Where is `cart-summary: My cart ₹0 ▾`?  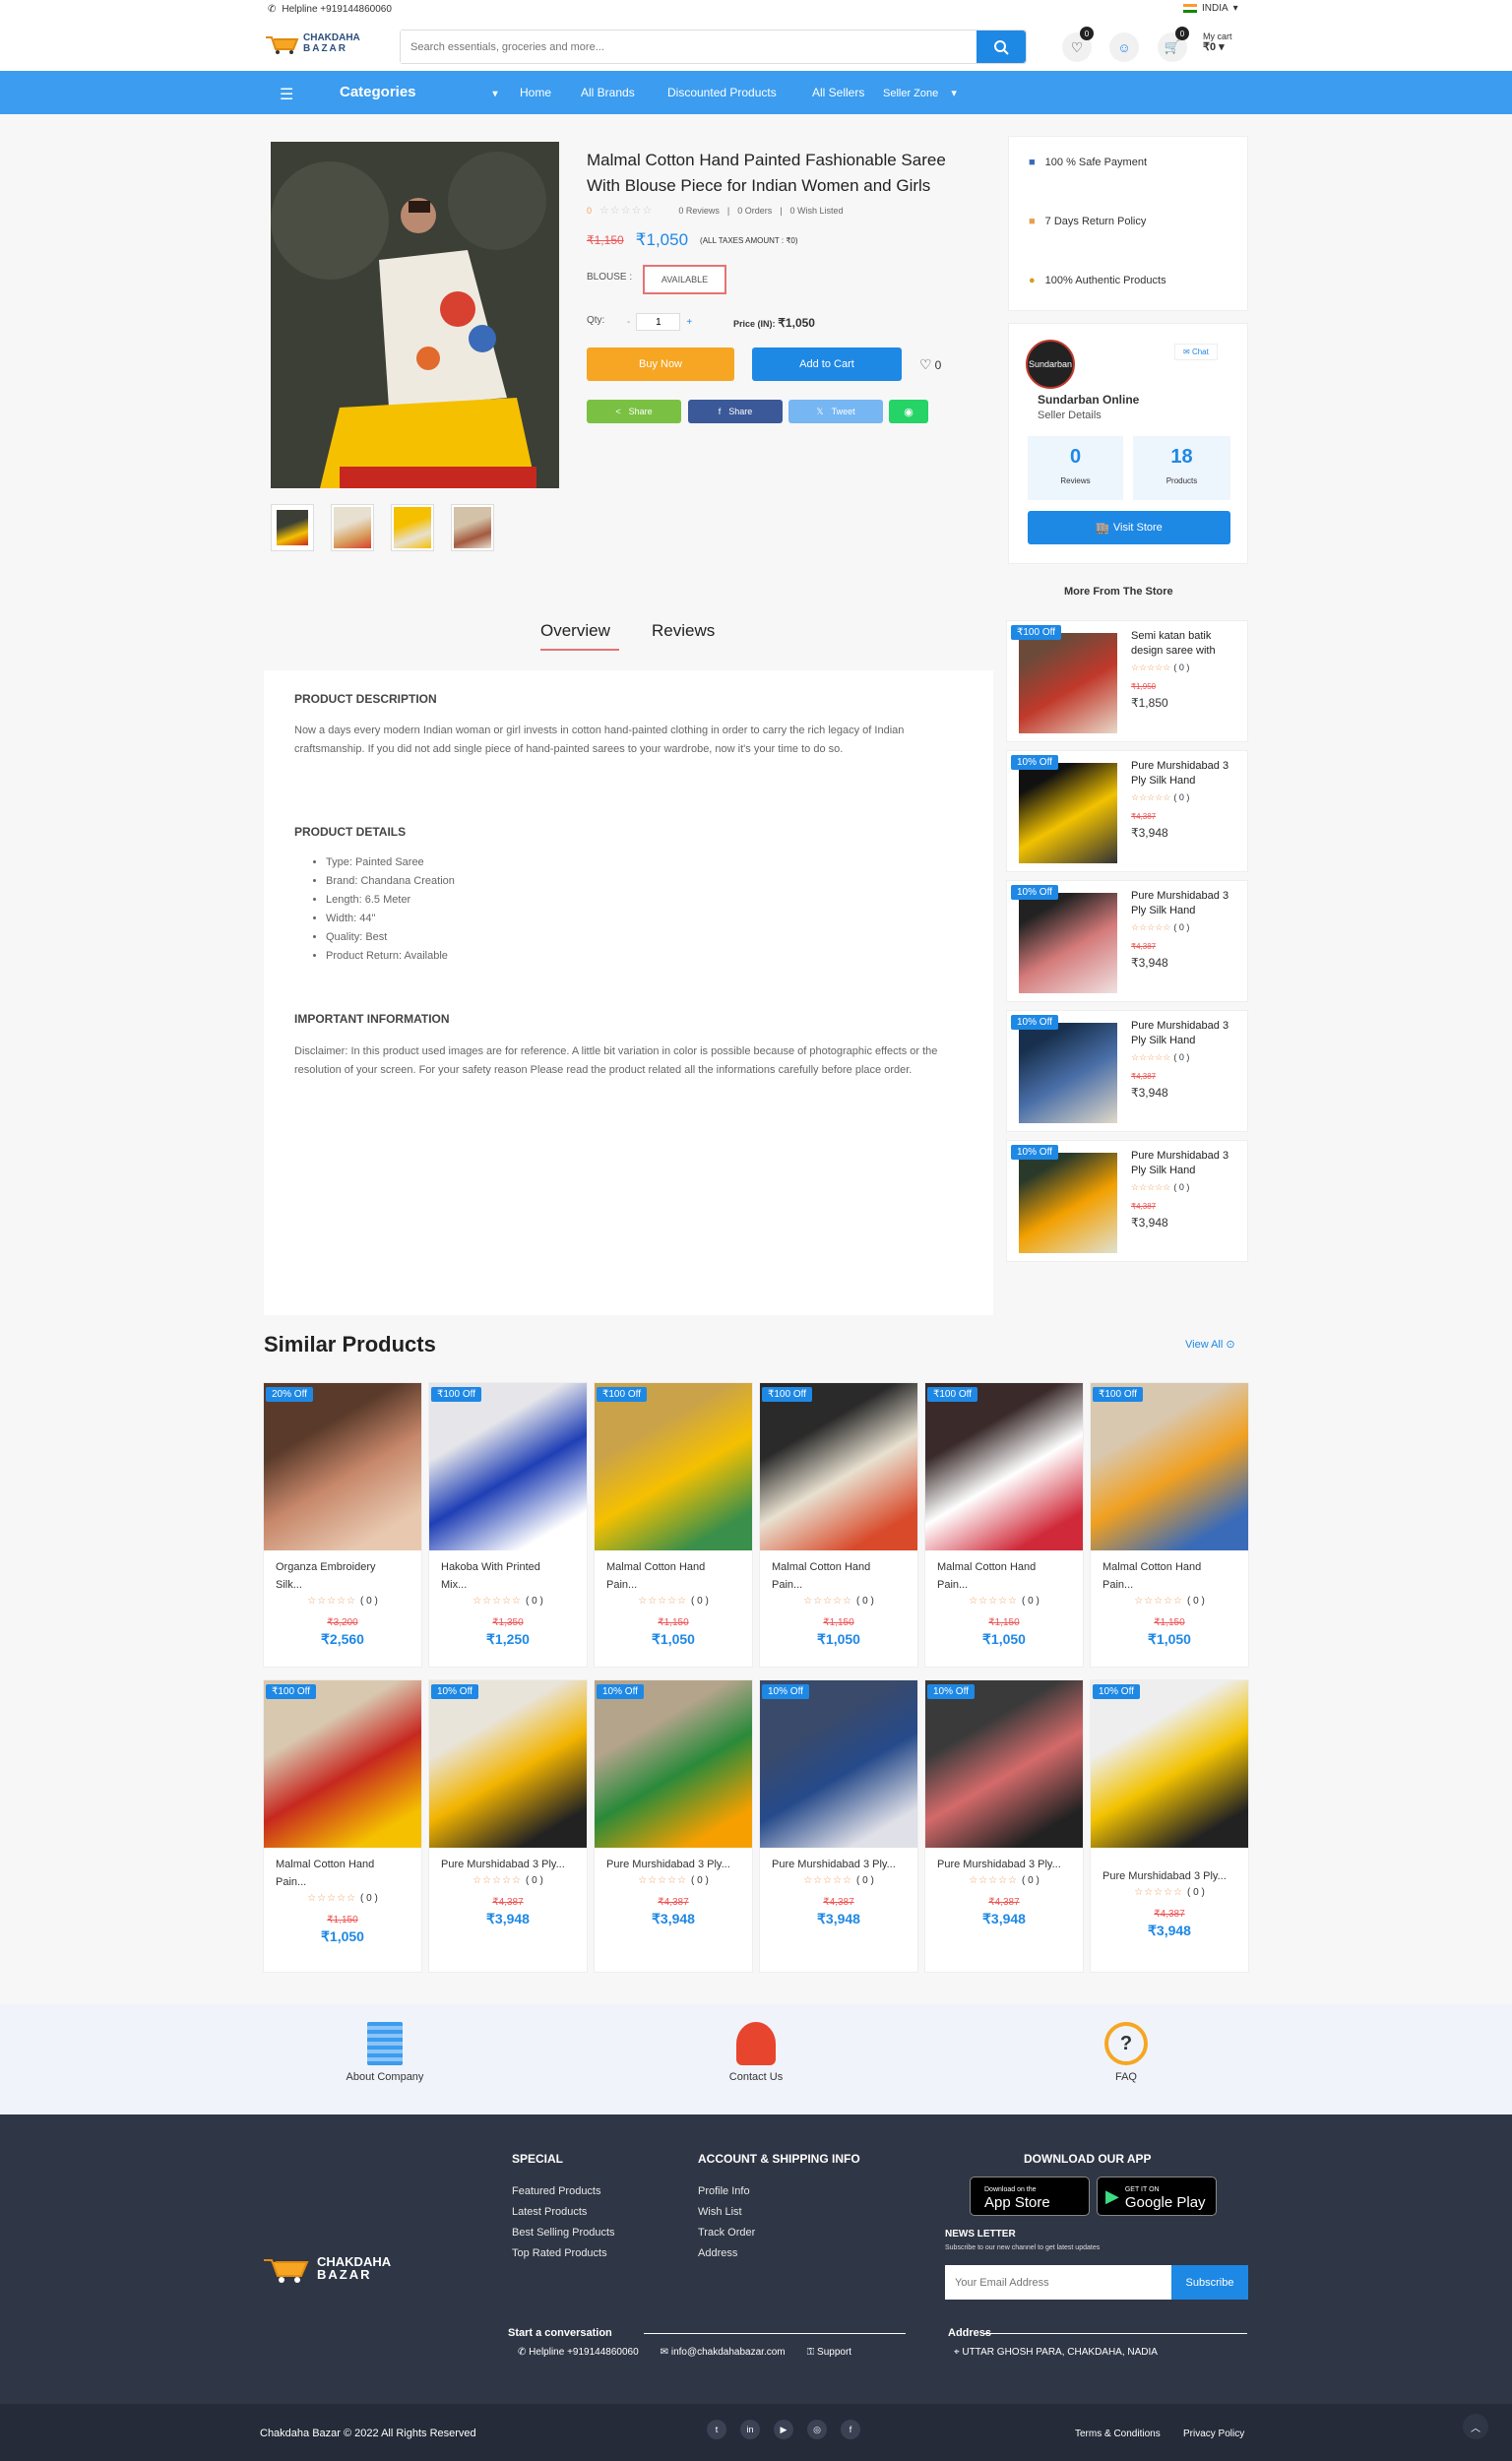 cart-summary: My cart ₹0 ▾ is located at coordinates (1217, 43).